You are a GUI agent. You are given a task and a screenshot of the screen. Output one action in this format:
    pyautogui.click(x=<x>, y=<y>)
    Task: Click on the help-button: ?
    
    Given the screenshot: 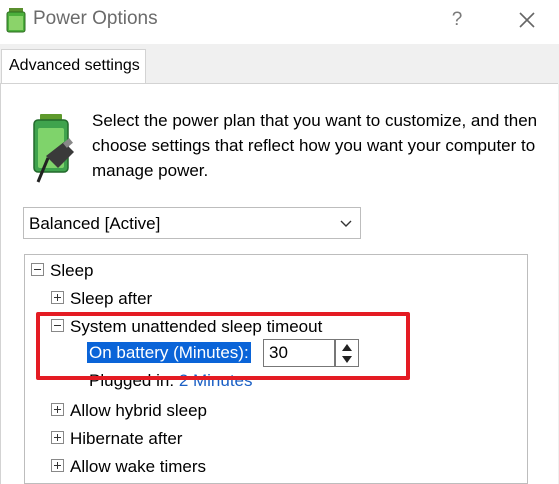 What is the action you would take?
    pyautogui.click(x=457, y=20)
    